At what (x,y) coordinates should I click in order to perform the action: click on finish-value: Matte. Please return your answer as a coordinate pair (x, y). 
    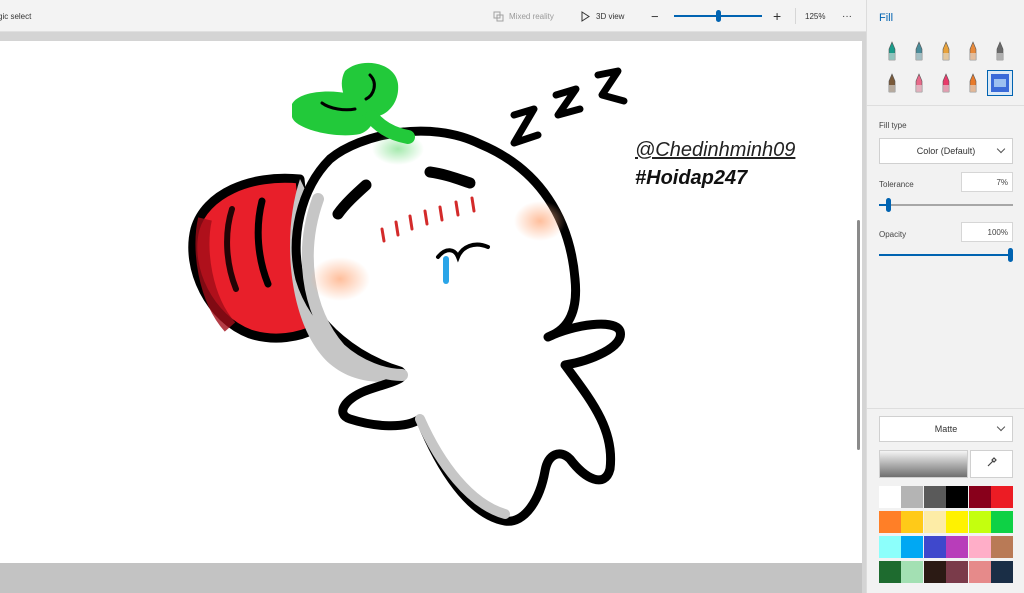
    Looking at the image, I should click on (946, 429).